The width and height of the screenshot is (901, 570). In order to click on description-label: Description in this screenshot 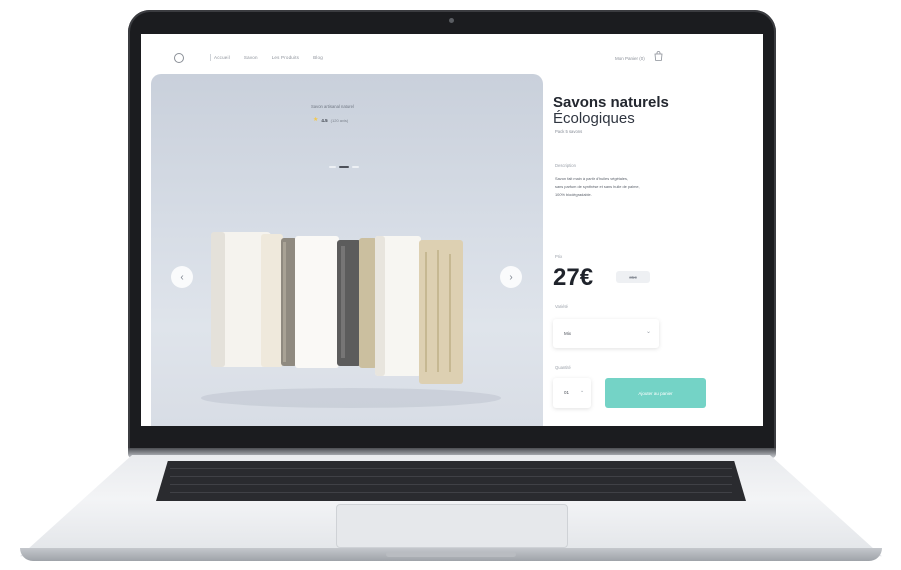, I will do `click(565, 165)`.